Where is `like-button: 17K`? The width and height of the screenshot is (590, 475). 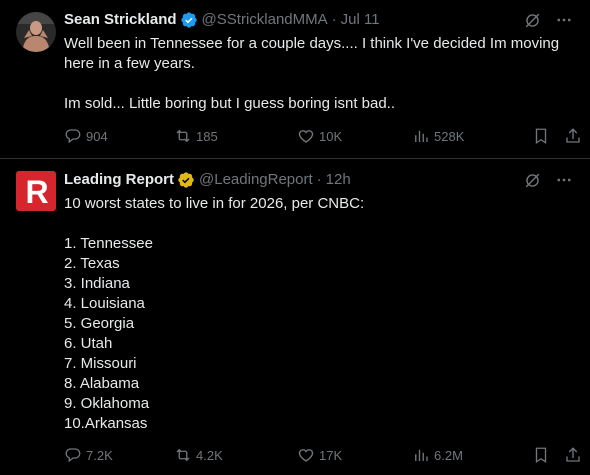 like-button: 17K is located at coordinates (319, 455).